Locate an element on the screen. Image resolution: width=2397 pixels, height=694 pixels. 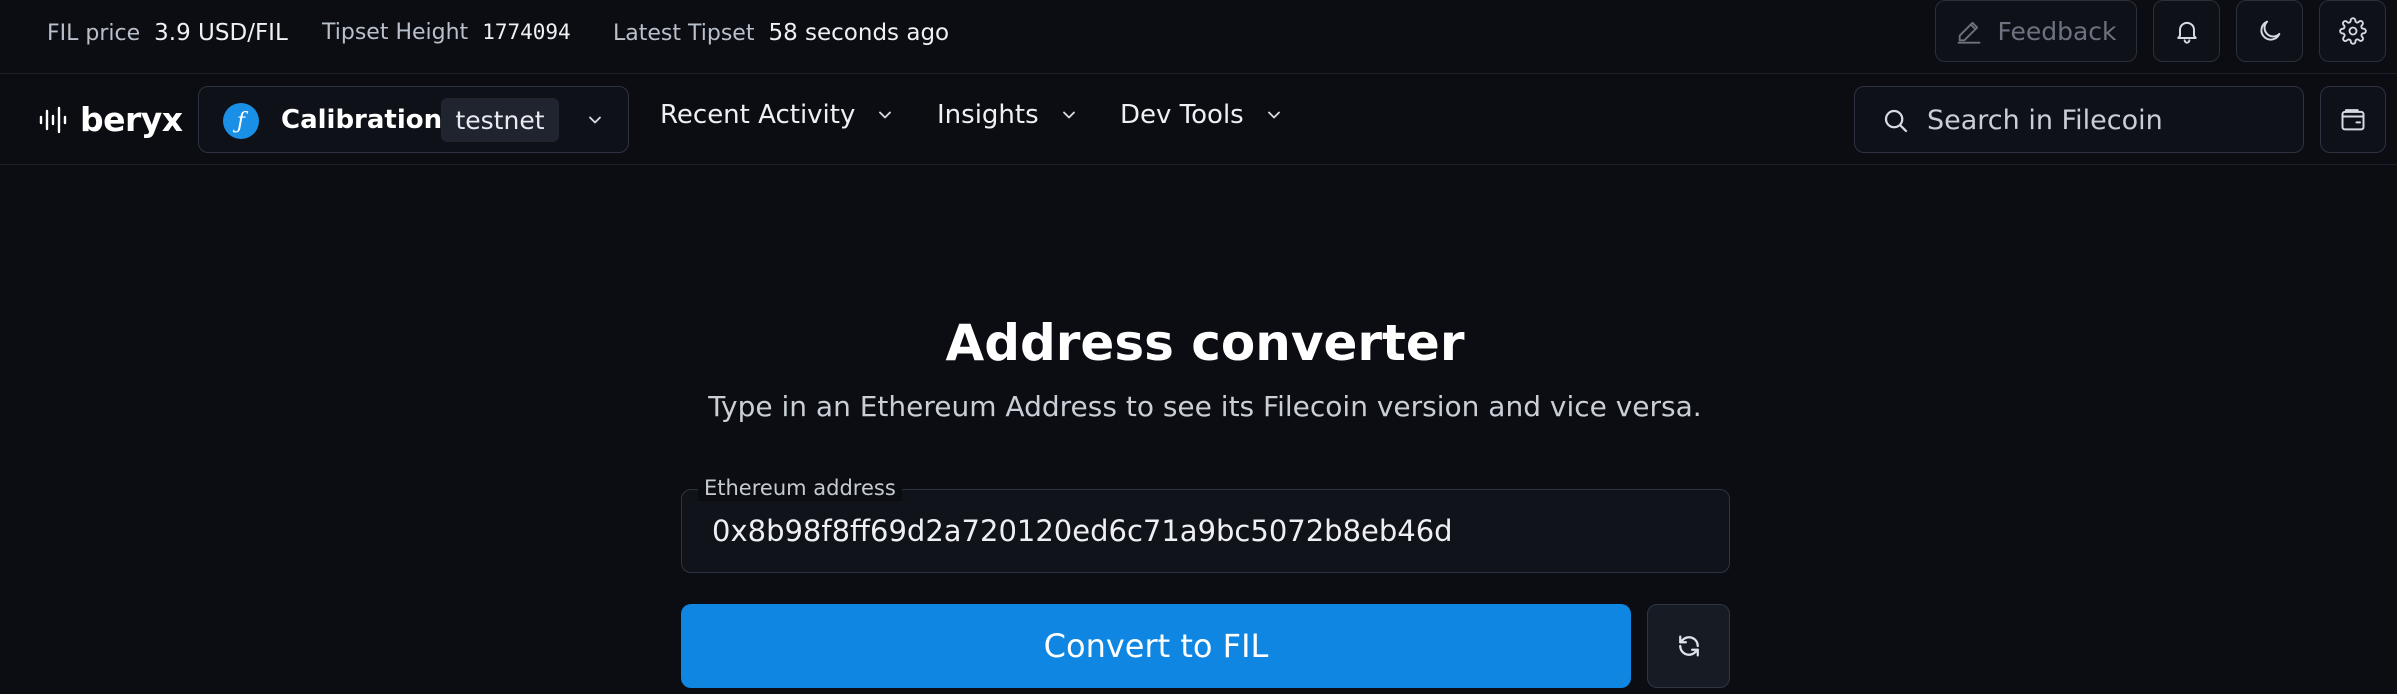
swap-direction-button is located at coordinates (1688, 646).